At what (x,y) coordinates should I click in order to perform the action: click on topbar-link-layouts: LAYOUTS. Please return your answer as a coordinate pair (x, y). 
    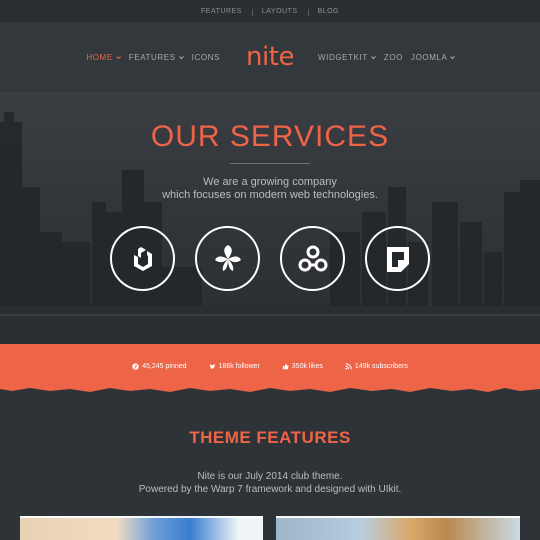
    Looking at the image, I should click on (279, 12).